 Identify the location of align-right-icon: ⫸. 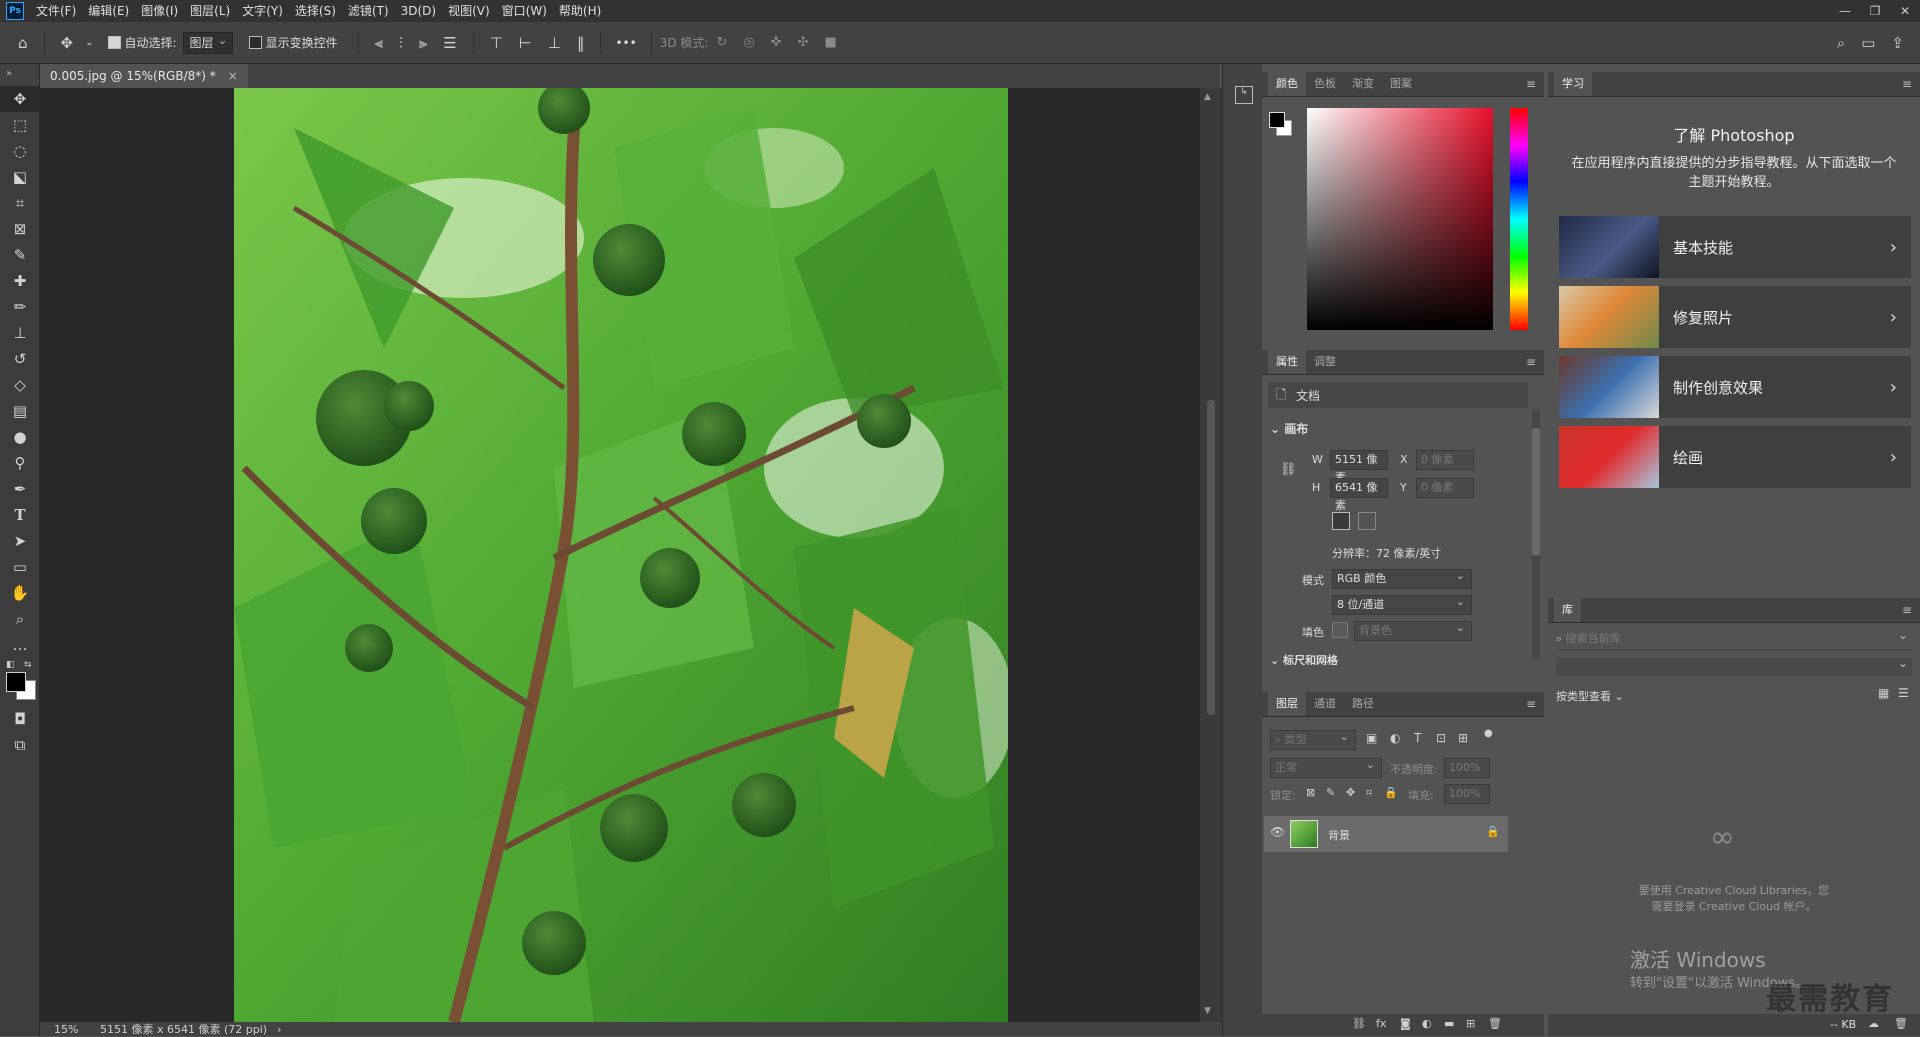
(423, 43).